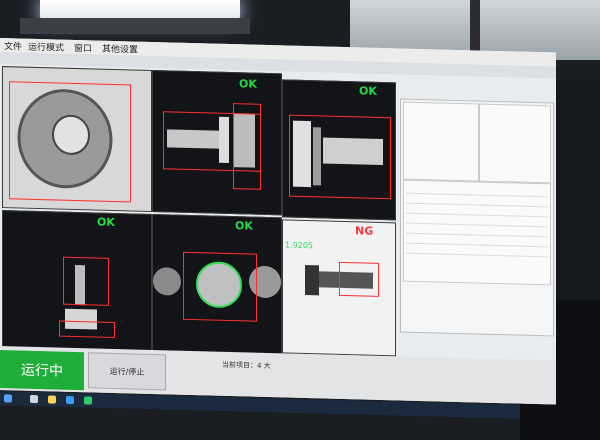  I want to click on folder-icon, so click(52, 399).